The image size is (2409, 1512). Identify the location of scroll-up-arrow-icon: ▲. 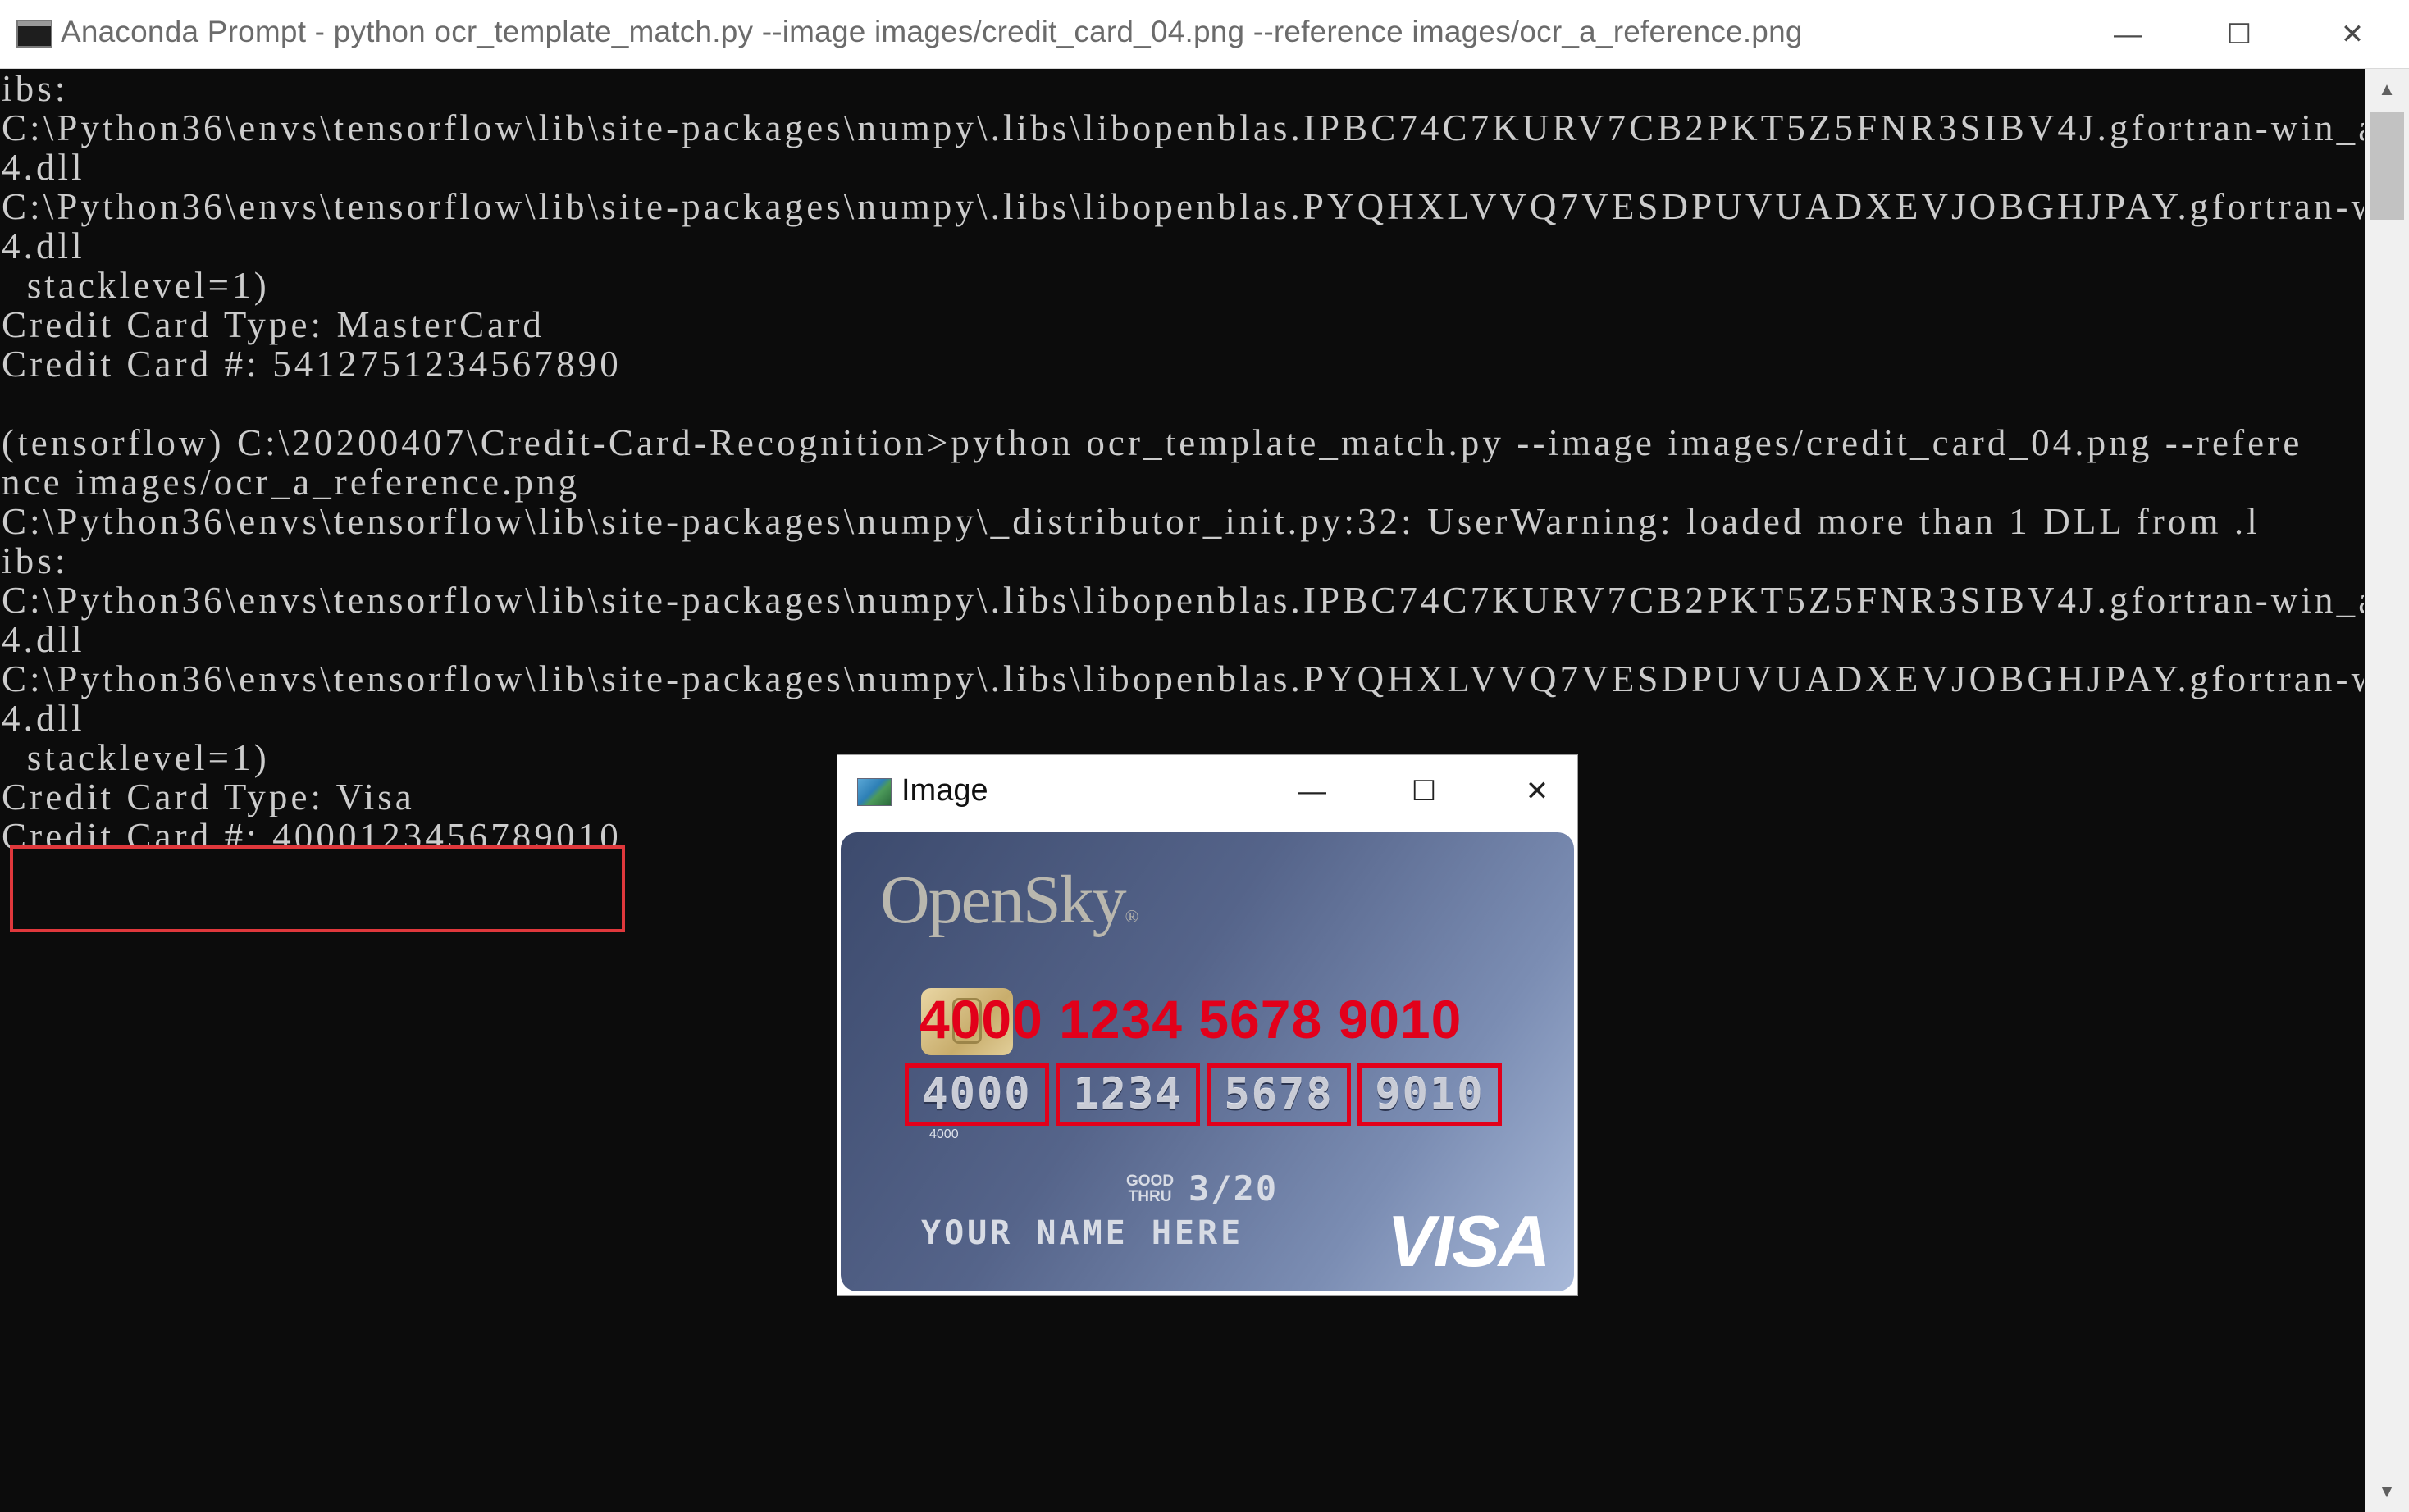
(2387, 89).